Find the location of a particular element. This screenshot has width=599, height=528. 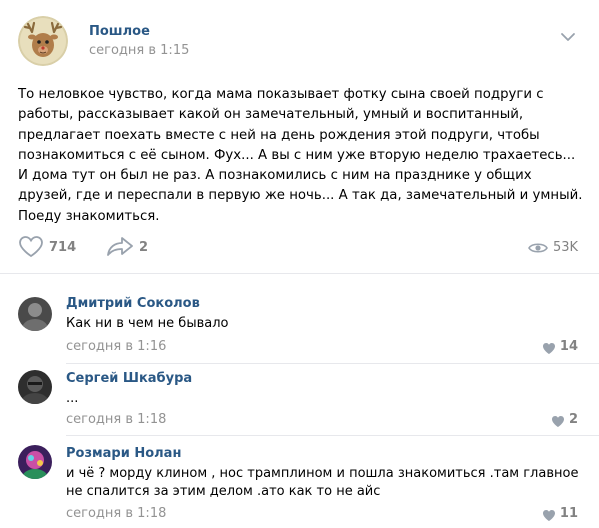

comment-like-button: 11 is located at coordinates (560, 513).